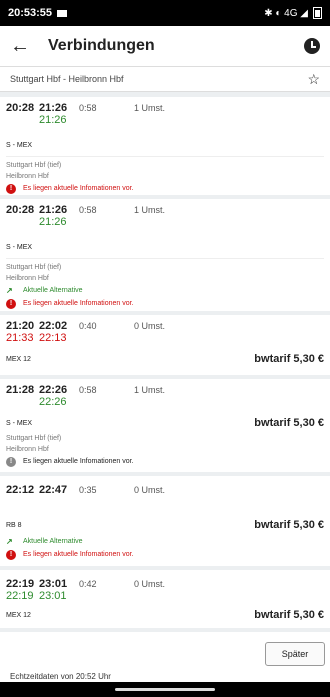 The height and width of the screenshot is (697, 330). What do you see at coordinates (88, 326) in the screenshot?
I see `duration: 0:40` at bounding box center [88, 326].